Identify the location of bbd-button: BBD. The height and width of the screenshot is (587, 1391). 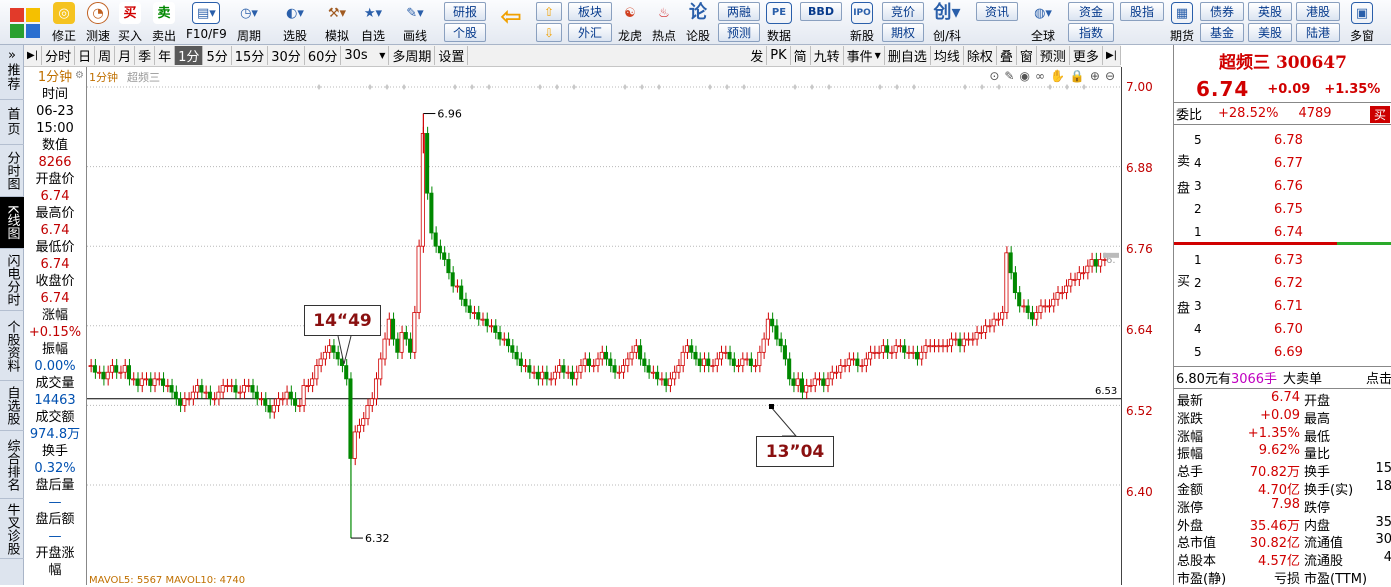
(821, 11).